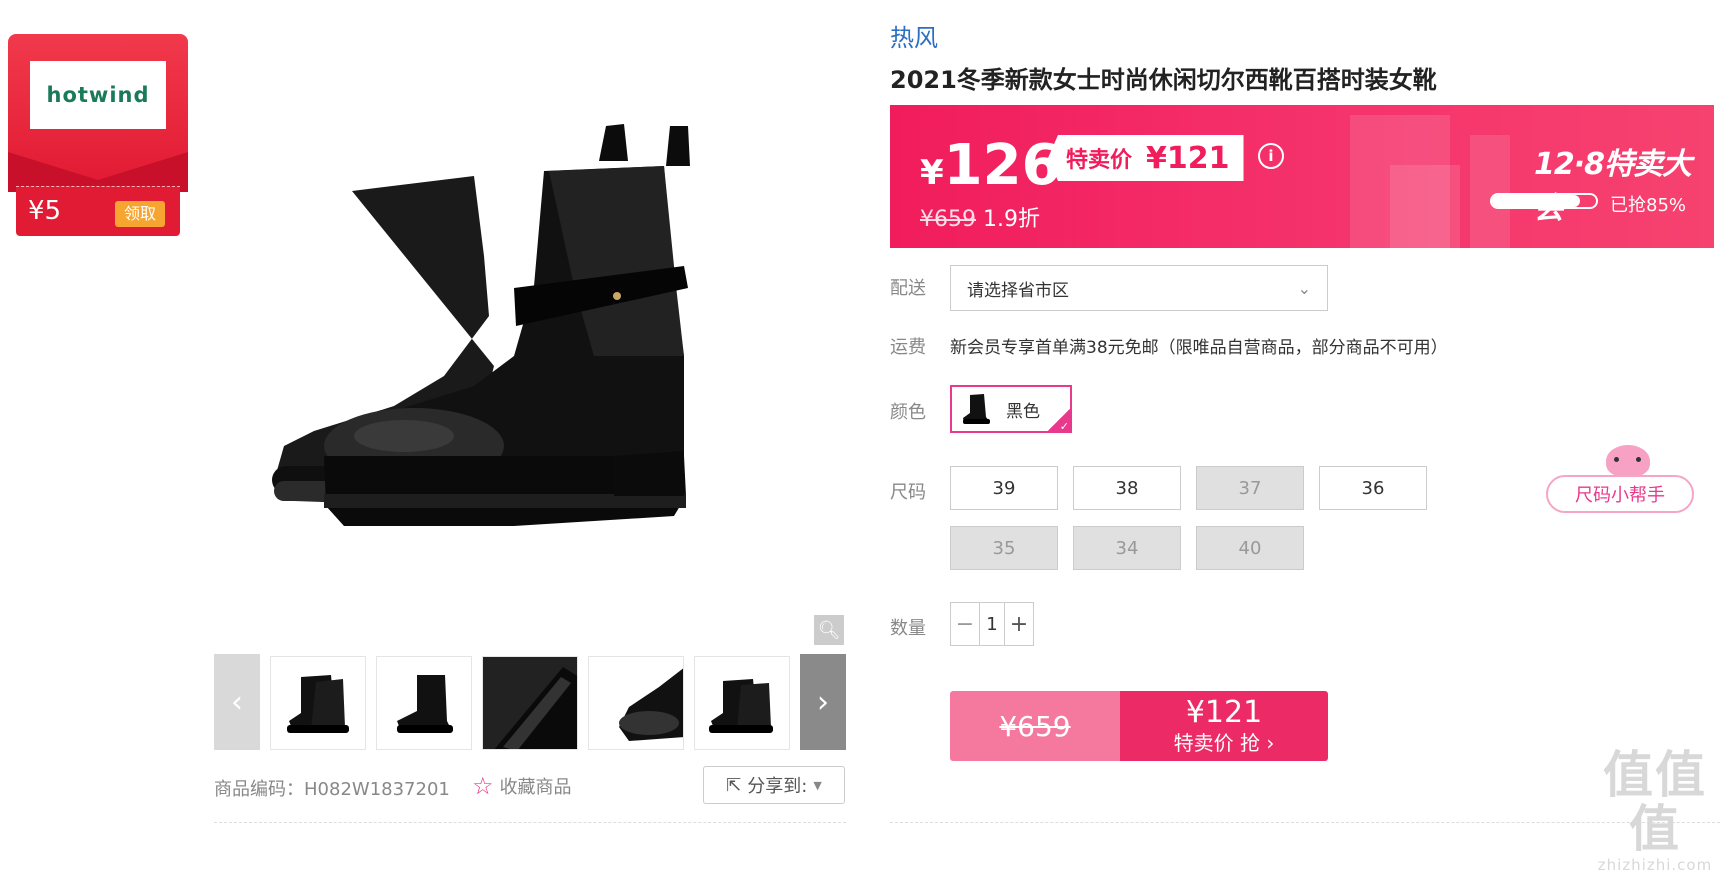  I want to click on size-label: 尺码, so click(908, 492).